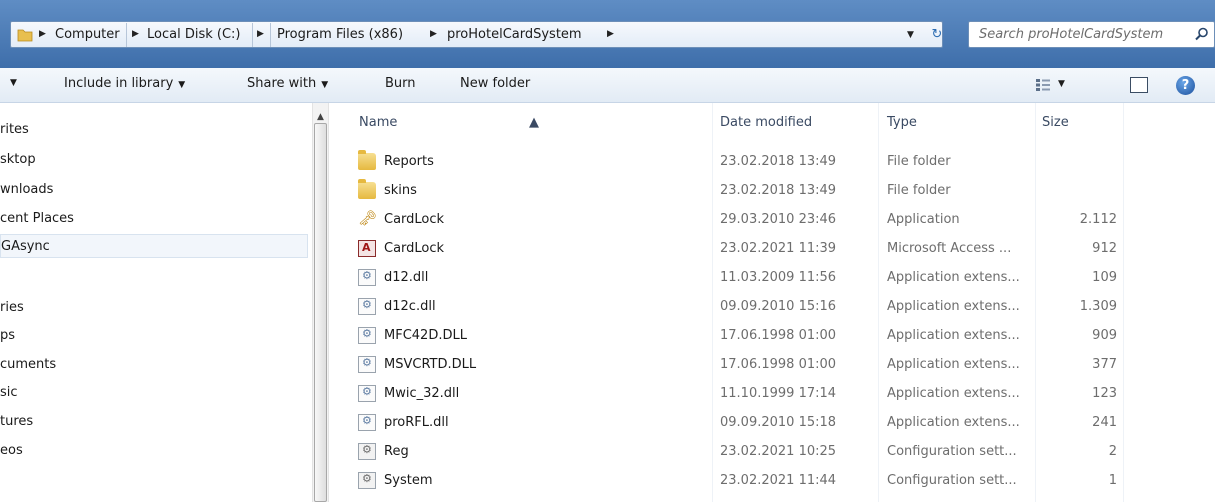 The height and width of the screenshot is (502, 1215). What do you see at coordinates (282, 83) in the screenshot?
I see `share-with-label: Share with` at bounding box center [282, 83].